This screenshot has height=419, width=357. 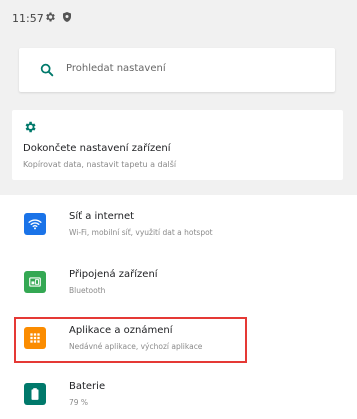 I want to click on highlight-box, so click(x=130, y=340).